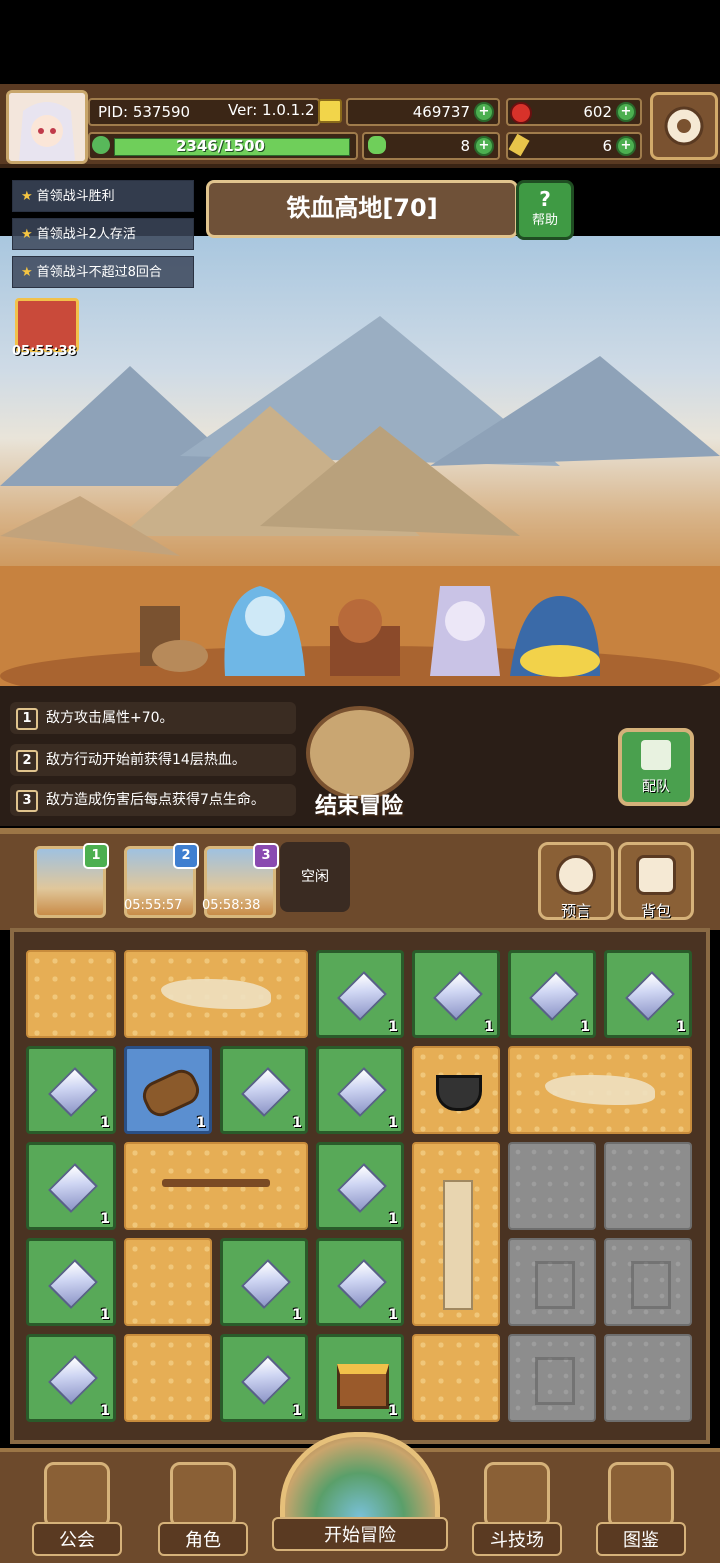 The height and width of the screenshot is (1563, 720). What do you see at coordinates (458, 1245) in the screenshot?
I see `stone-pillar-icon` at bounding box center [458, 1245].